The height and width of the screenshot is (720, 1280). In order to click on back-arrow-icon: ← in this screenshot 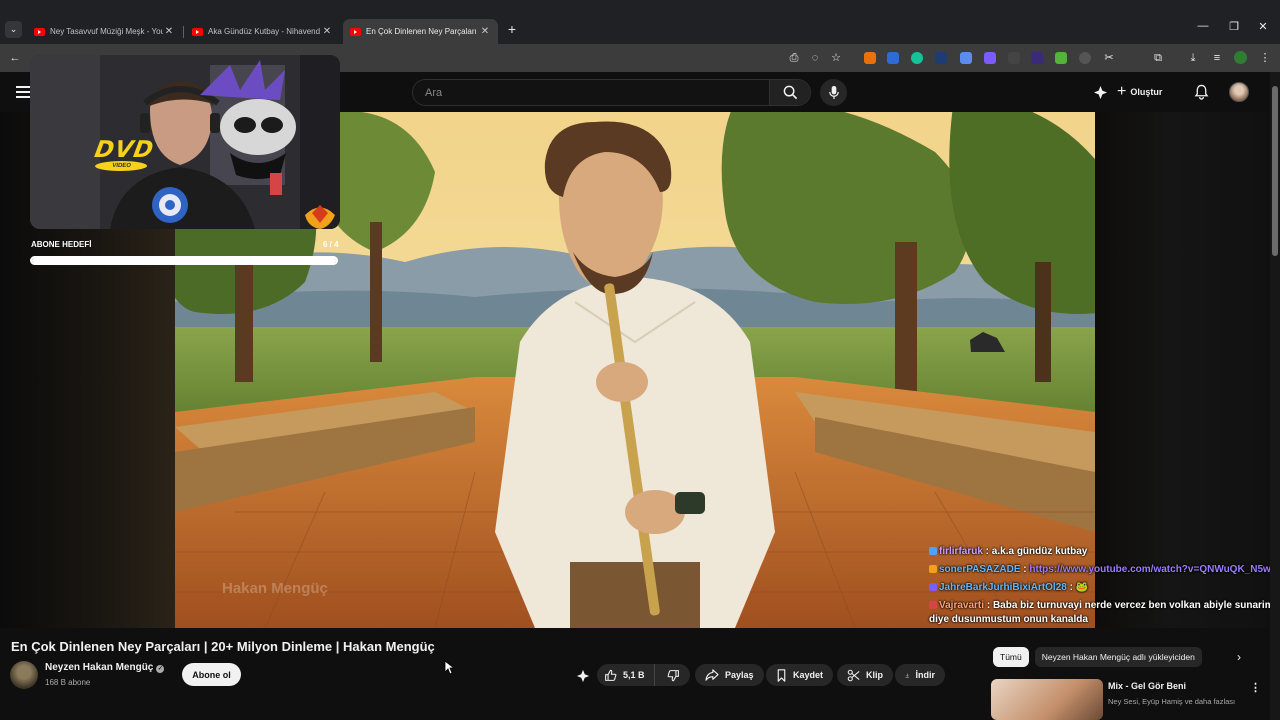, I will do `click(15, 58)`.